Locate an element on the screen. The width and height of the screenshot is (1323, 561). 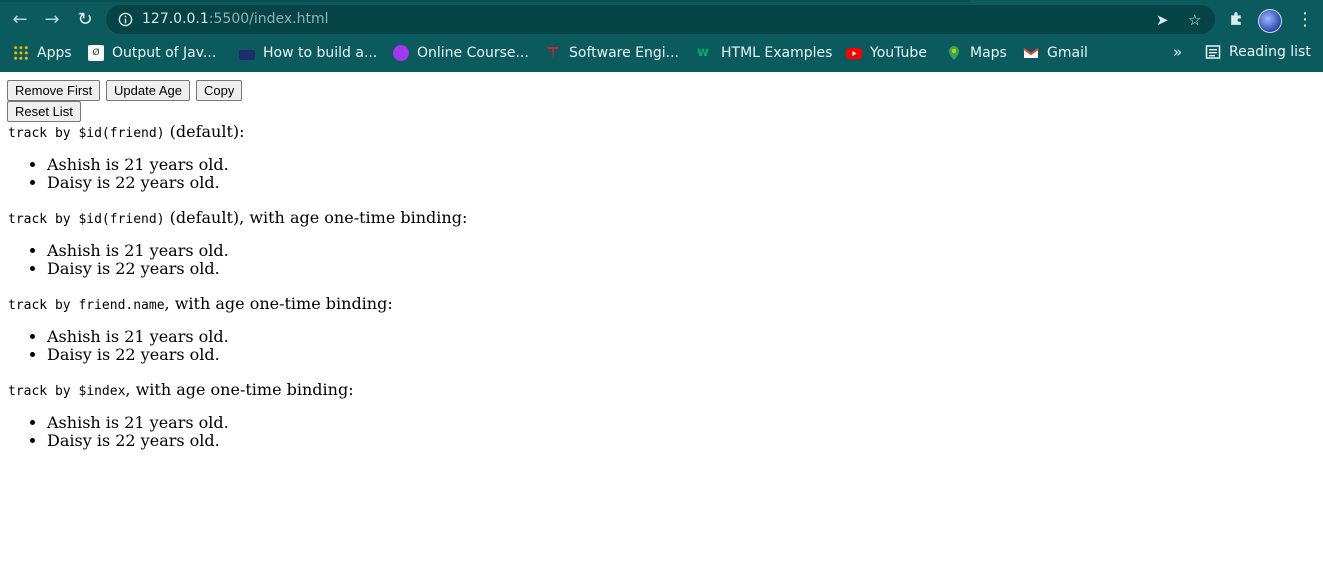
bookmark-label: Apps is located at coordinates (54, 53).